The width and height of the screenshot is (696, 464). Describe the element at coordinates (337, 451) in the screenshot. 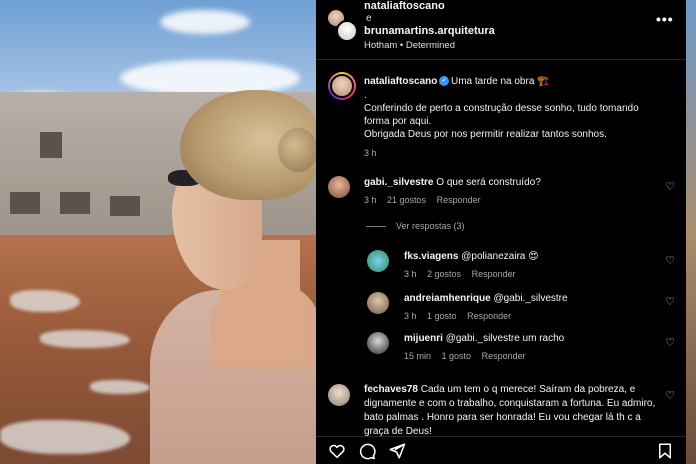

I see `heart-icon` at that location.